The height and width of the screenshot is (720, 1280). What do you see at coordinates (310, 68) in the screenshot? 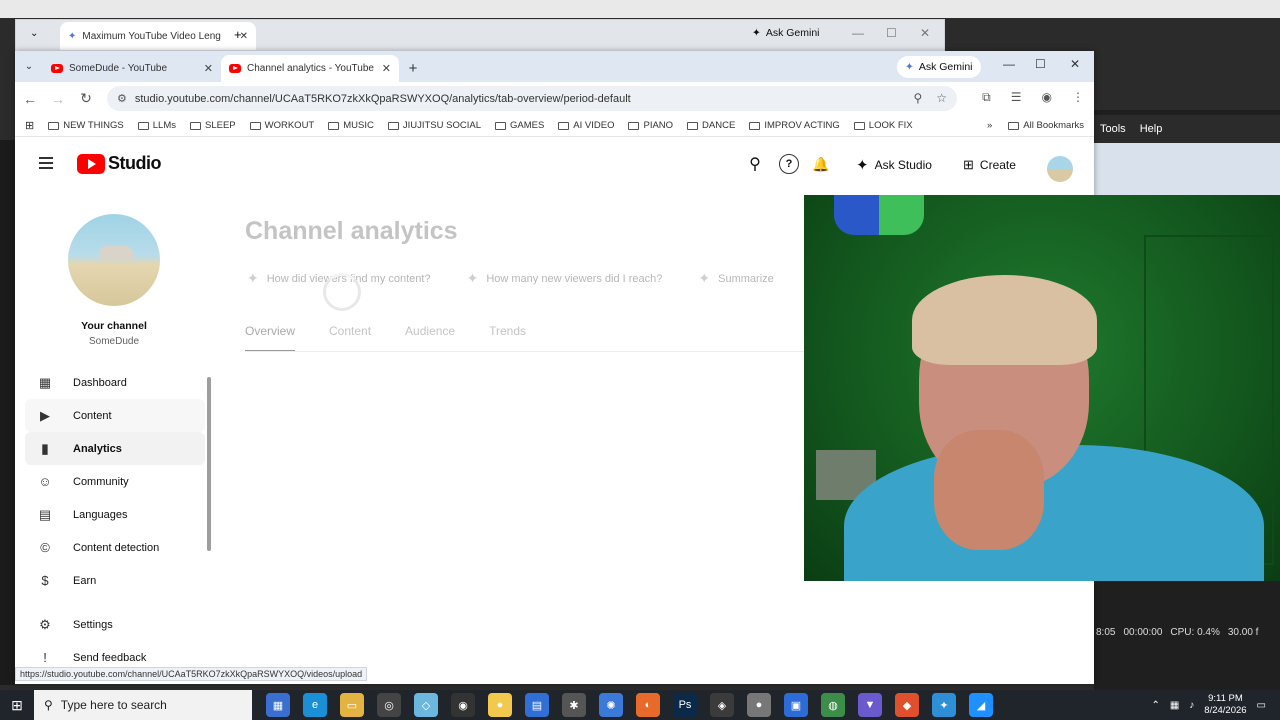
I see `tab-channel-analytics: Channel analytics - YouTube St ✕` at bounding box center [310, 68].